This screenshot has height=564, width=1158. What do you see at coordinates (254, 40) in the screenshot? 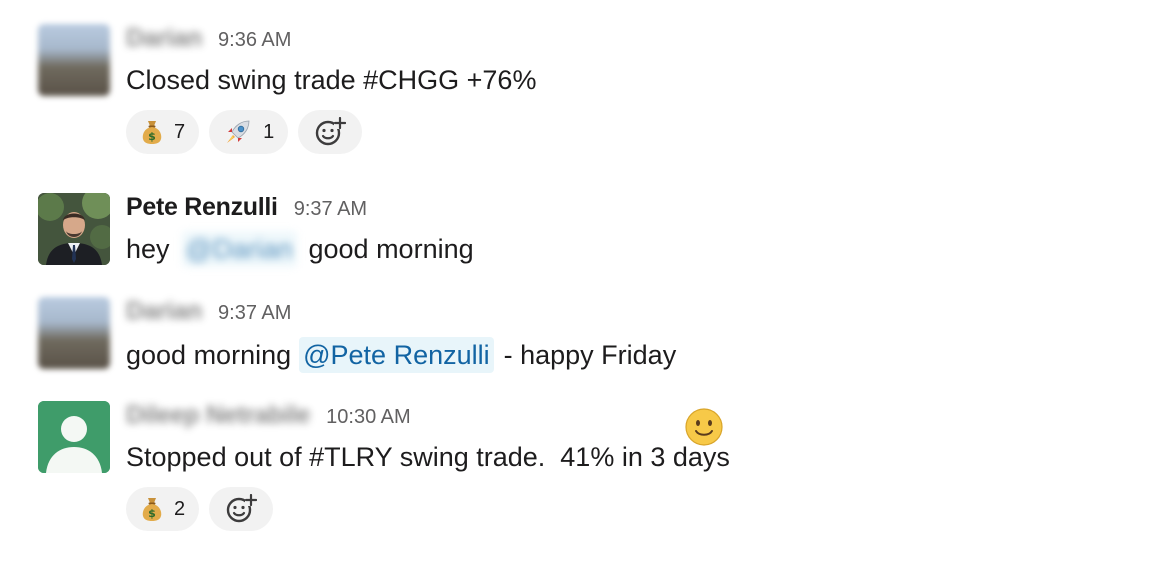
I see `timestamp: 9:36 AM` at bounding box center [254, 40].